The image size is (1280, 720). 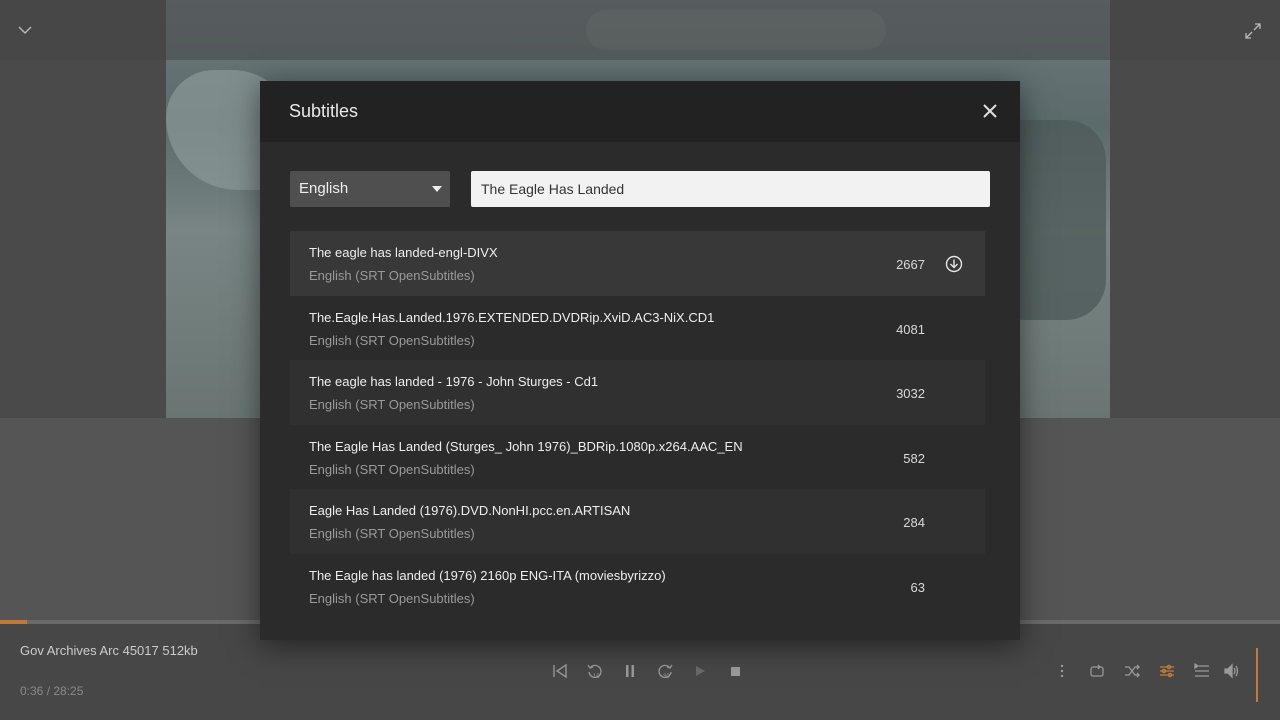 What do you see at coordinates (640, 30) in the screenshot?
I see `top-bar` at bounding box center [640, 30].